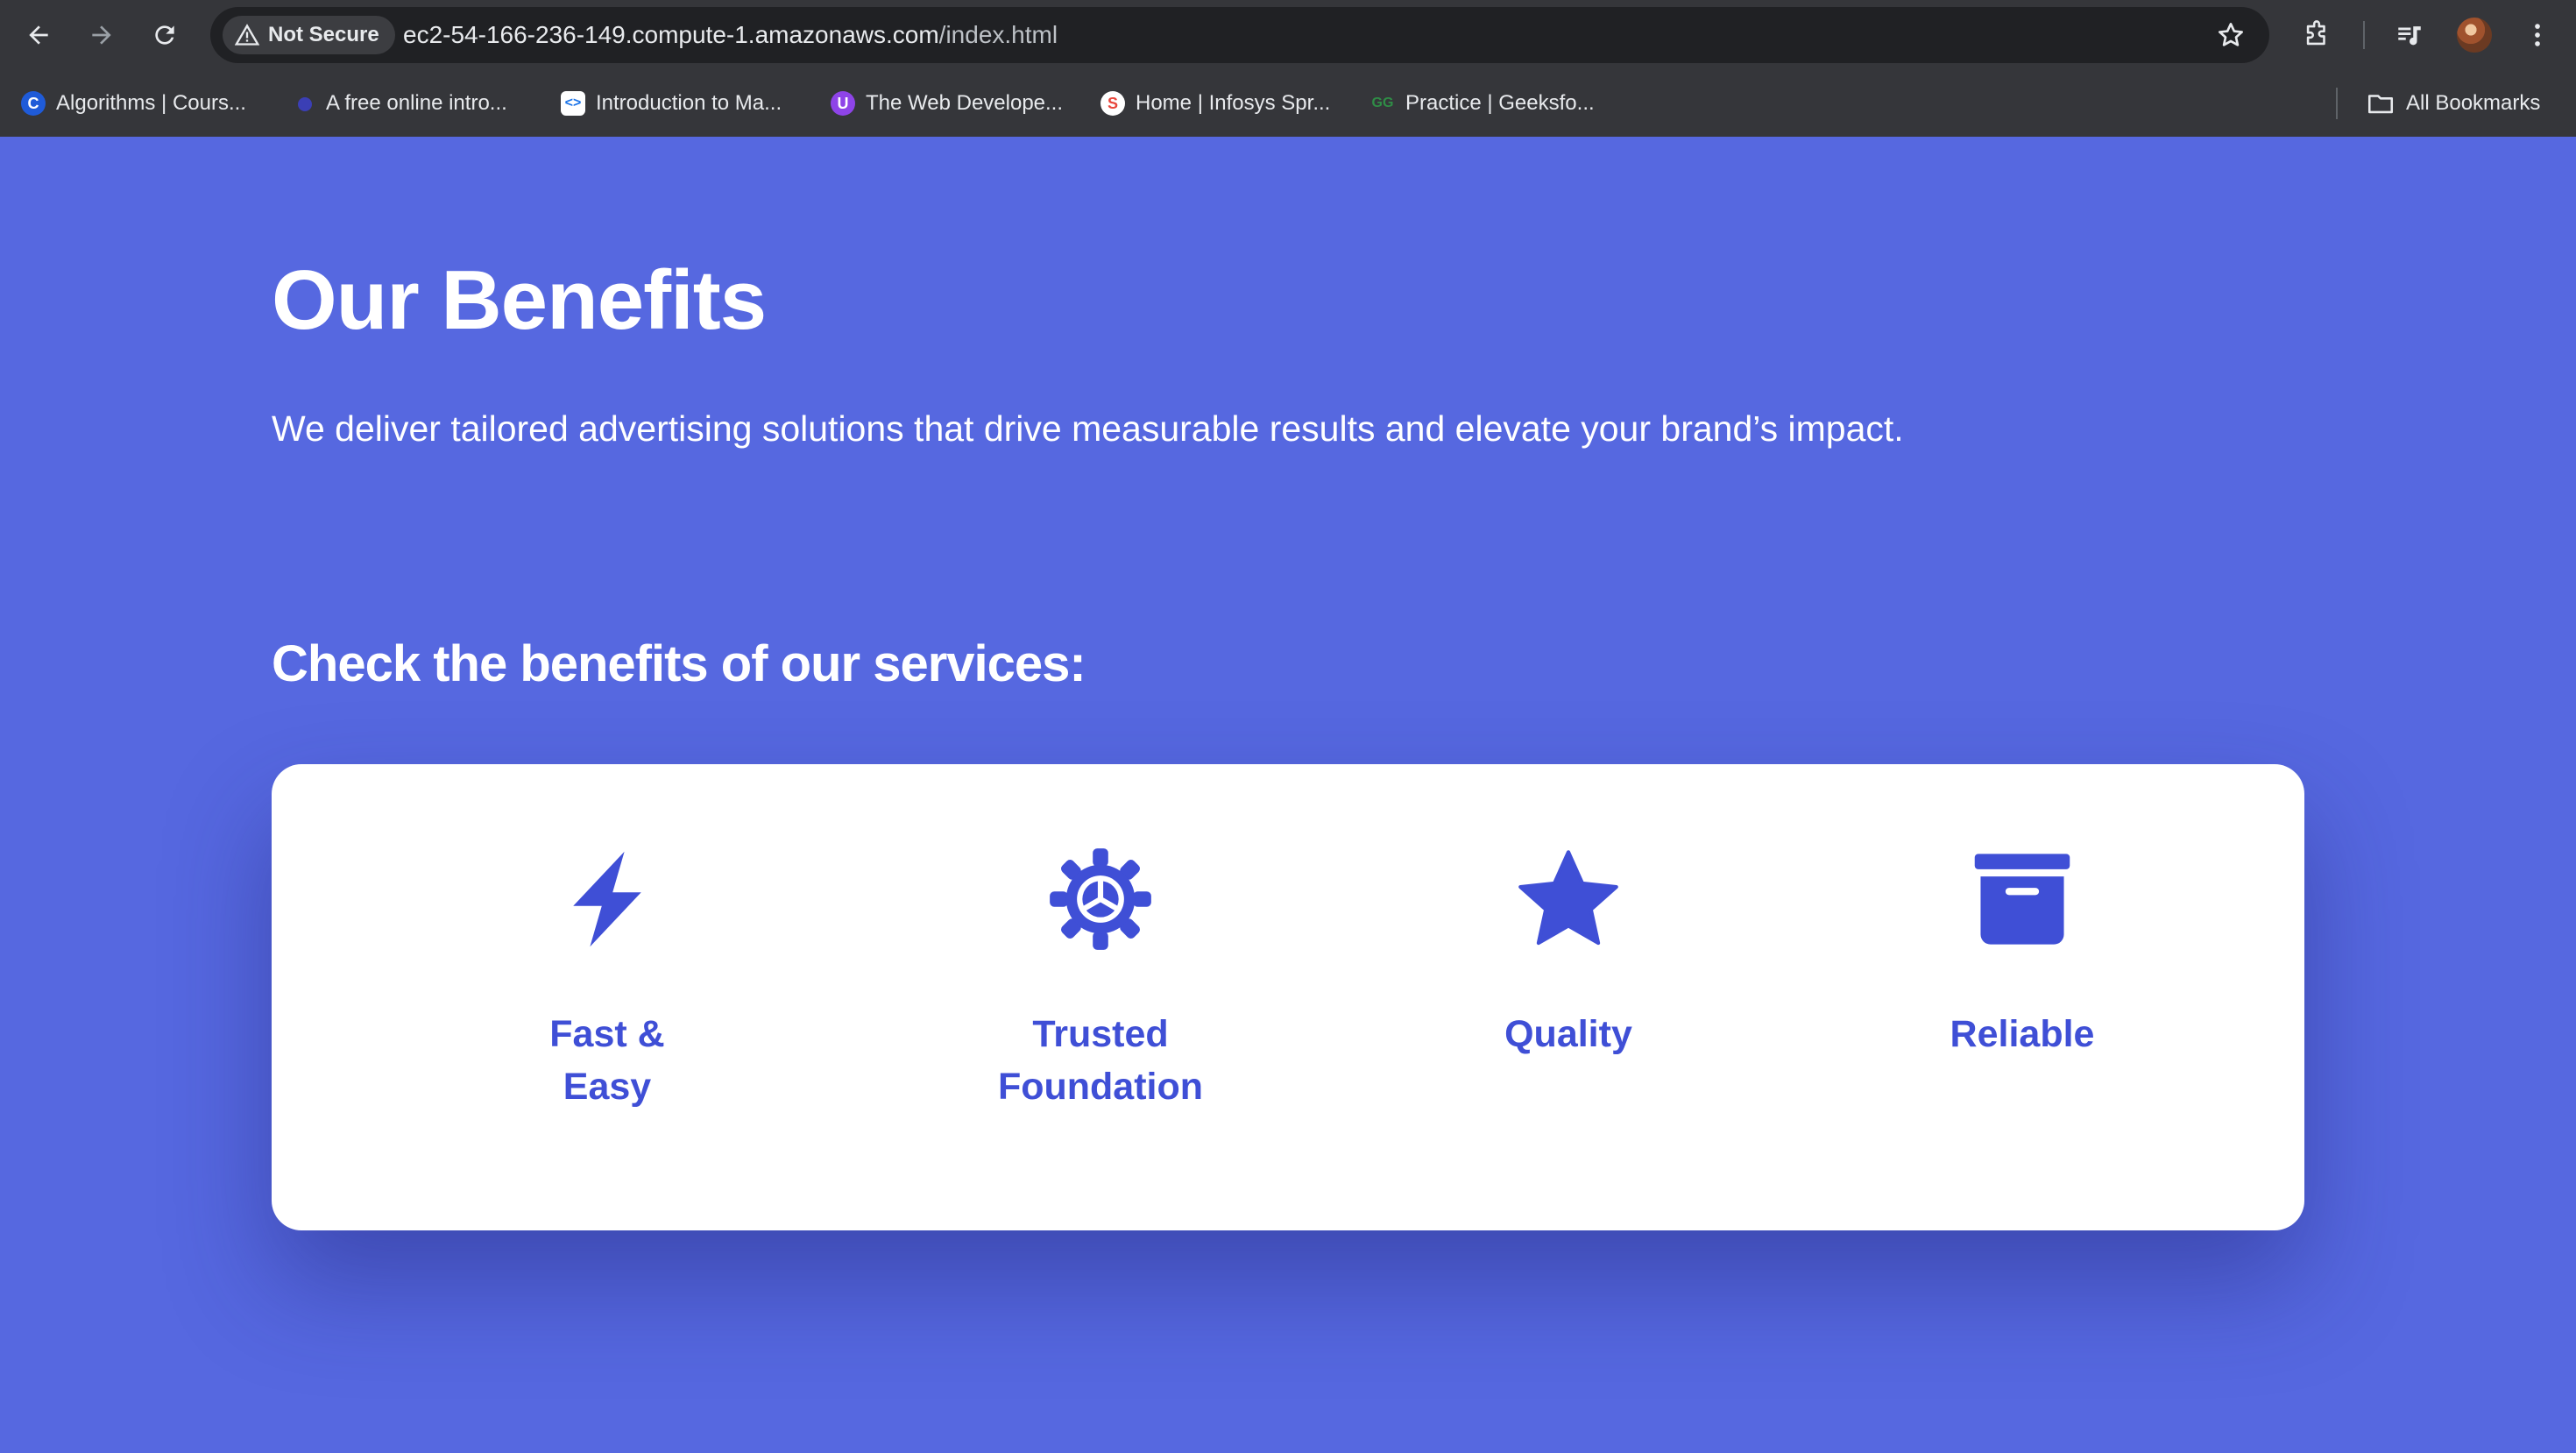 This screenshot has height=1453, width=2576. I want to click on security-chip: Not Secure, so click(309, 35).